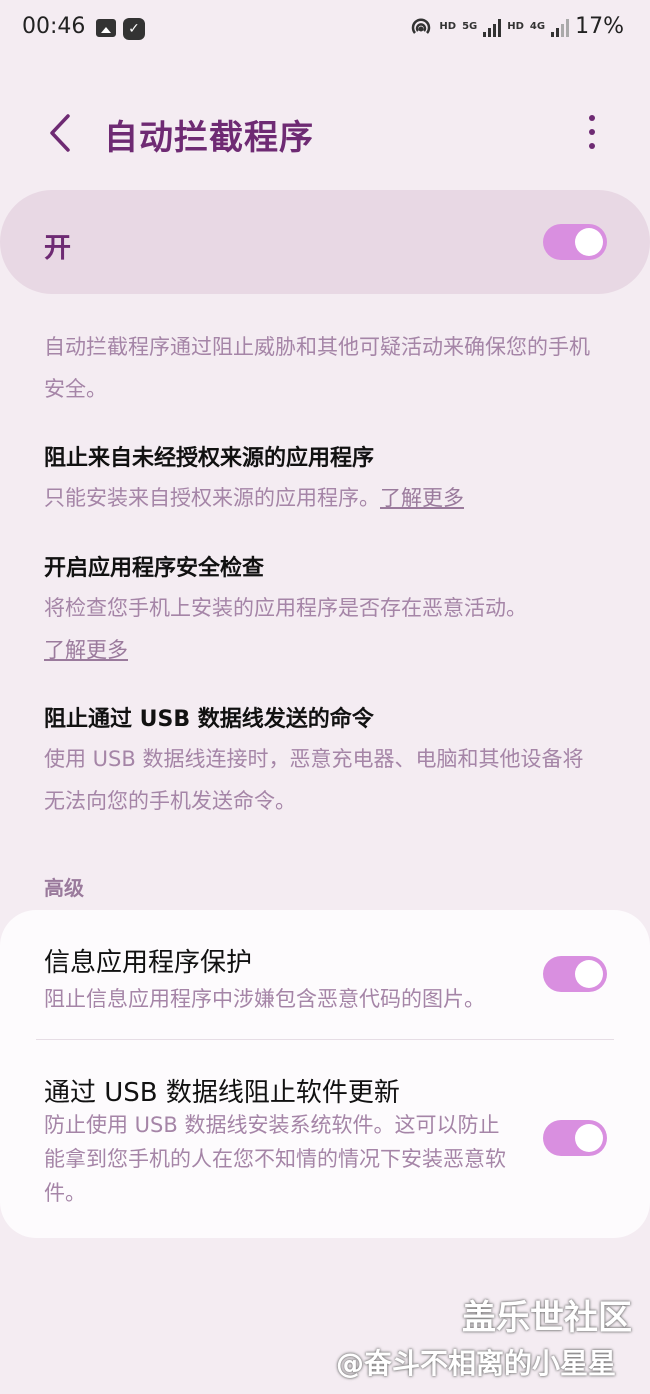  I want to click on hd-label-1: HD, so click(448, 26).